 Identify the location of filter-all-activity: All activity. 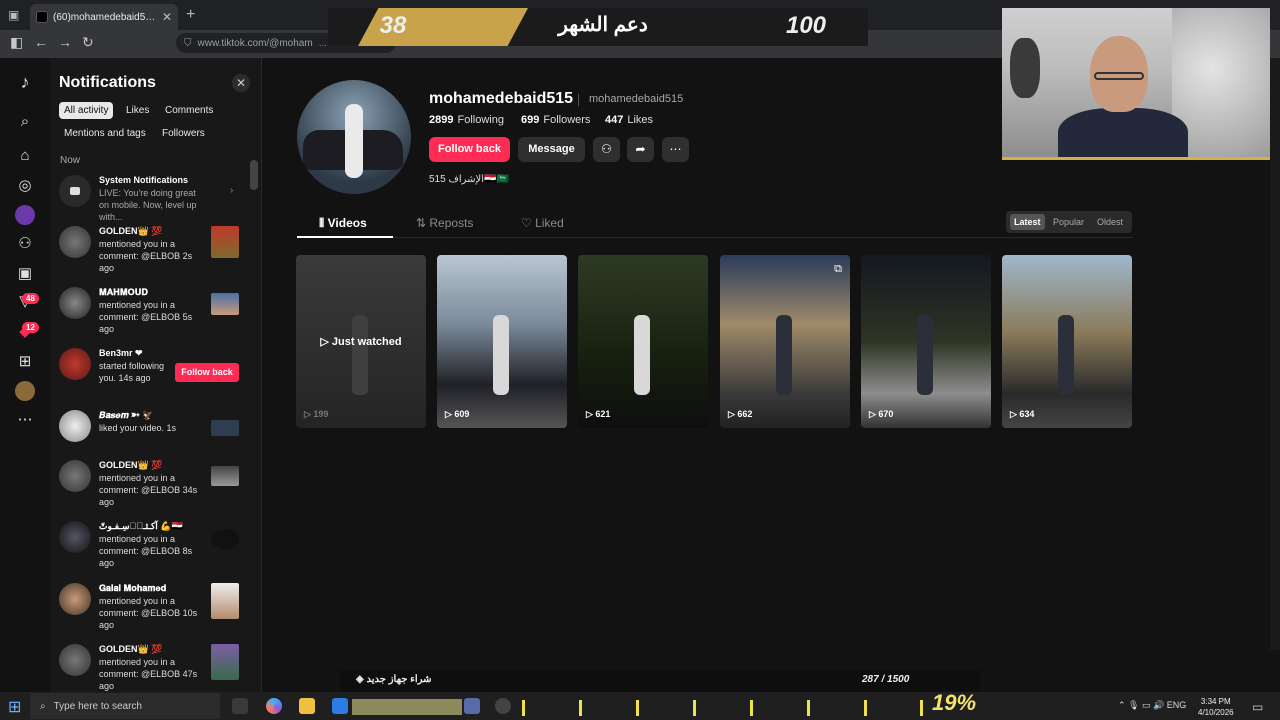
(86, 110).